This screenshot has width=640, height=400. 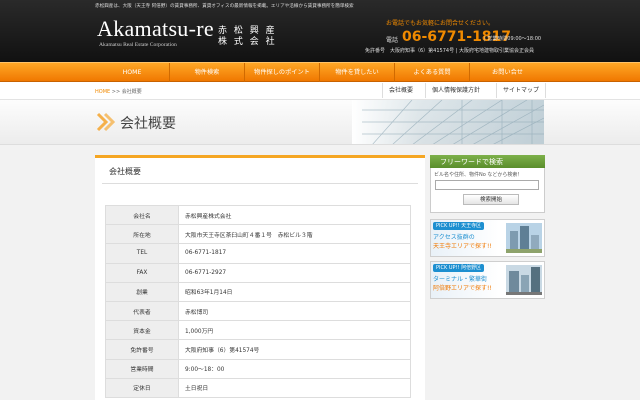 What do you see at coordinates (142, 234) in the screenshot?
I see `row-label: 所在地` at bounding box center [142, 234].